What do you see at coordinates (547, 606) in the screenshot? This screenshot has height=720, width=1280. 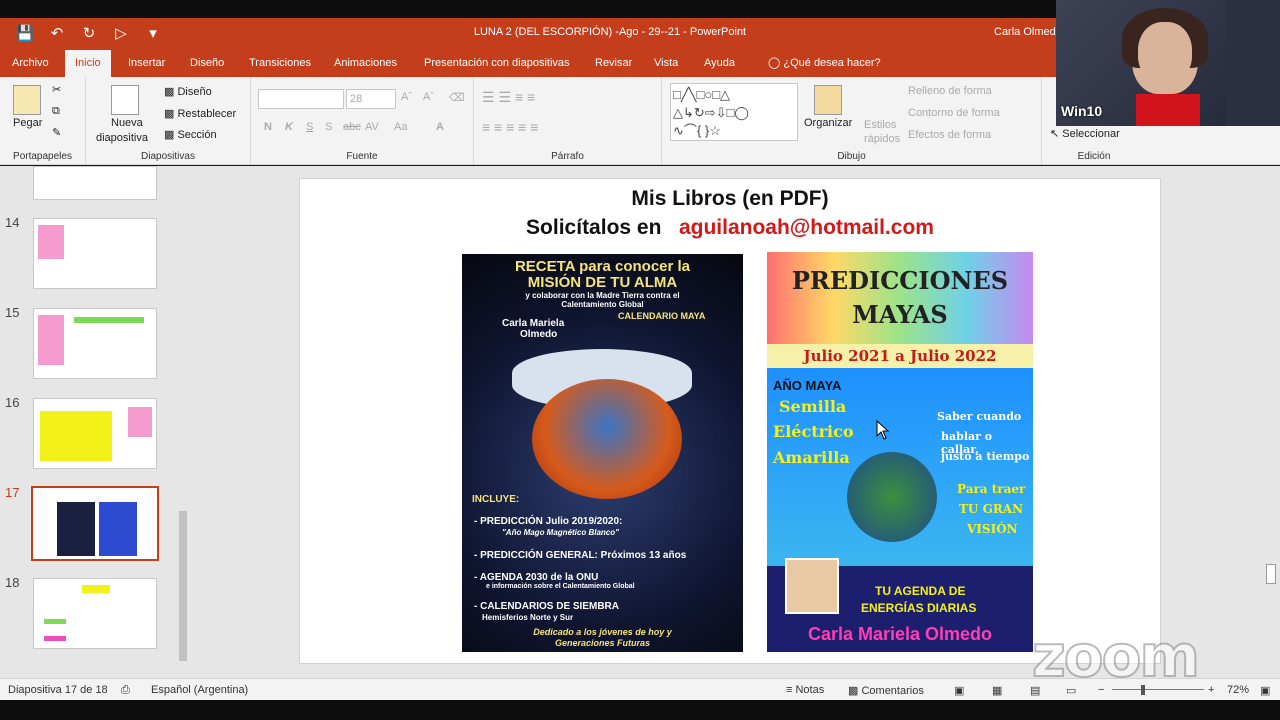 I see `book1-item4: - CALENDARIOS DE SIEMBRA` at bounding box center [547, 606].